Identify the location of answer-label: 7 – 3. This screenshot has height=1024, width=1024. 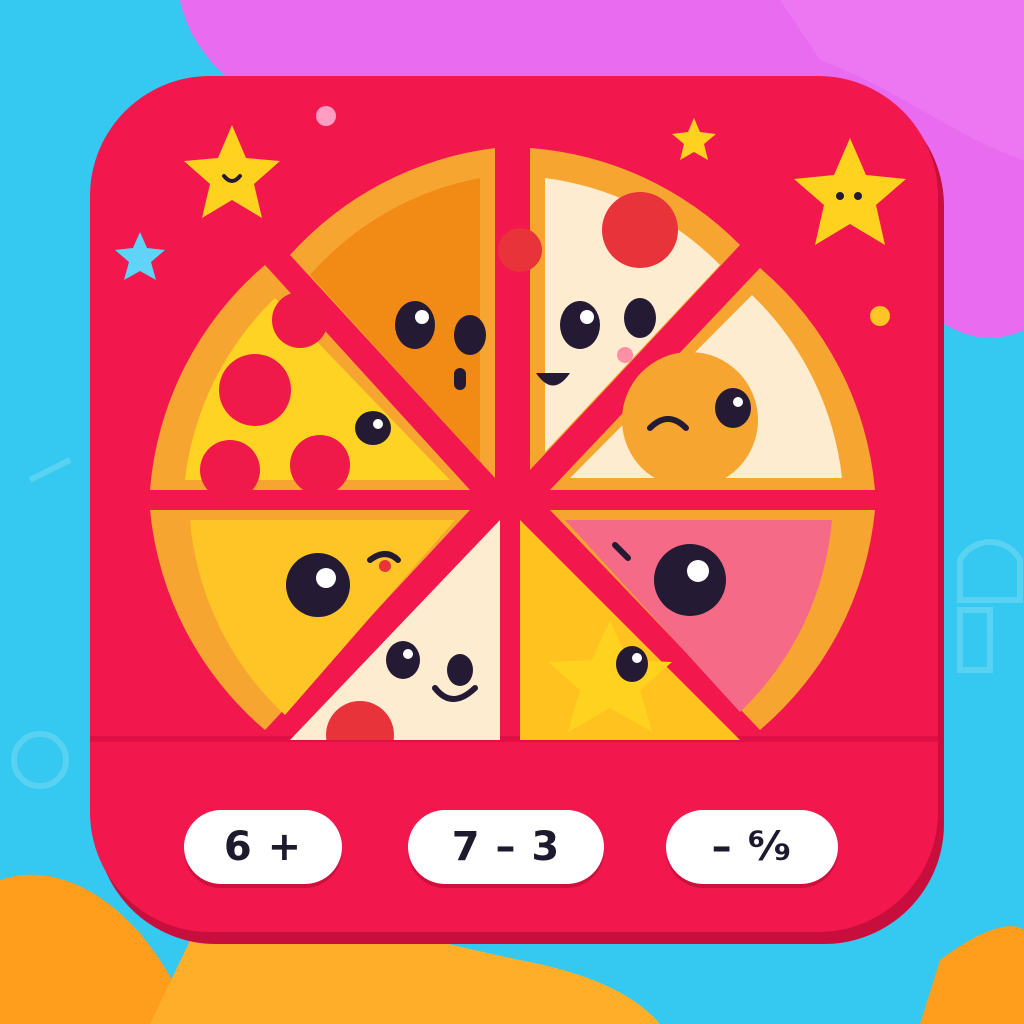
(506, 847).